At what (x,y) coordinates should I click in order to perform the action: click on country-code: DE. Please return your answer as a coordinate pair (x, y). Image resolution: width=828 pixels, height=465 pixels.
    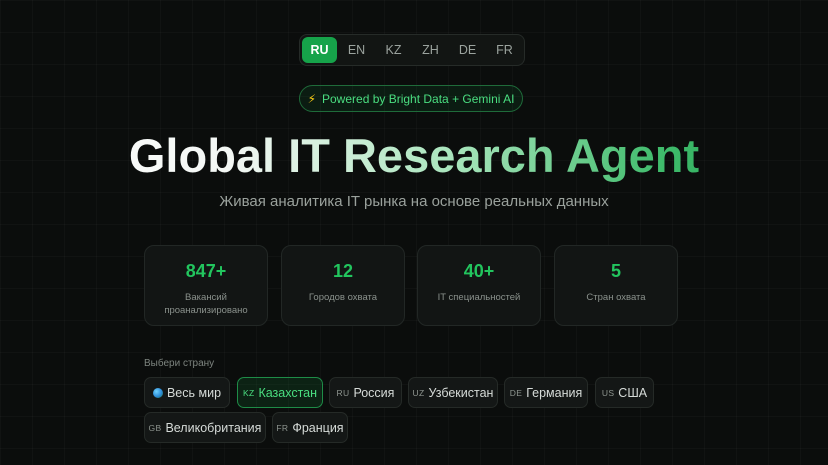
    Looking at the image, I should click on (516, 392).